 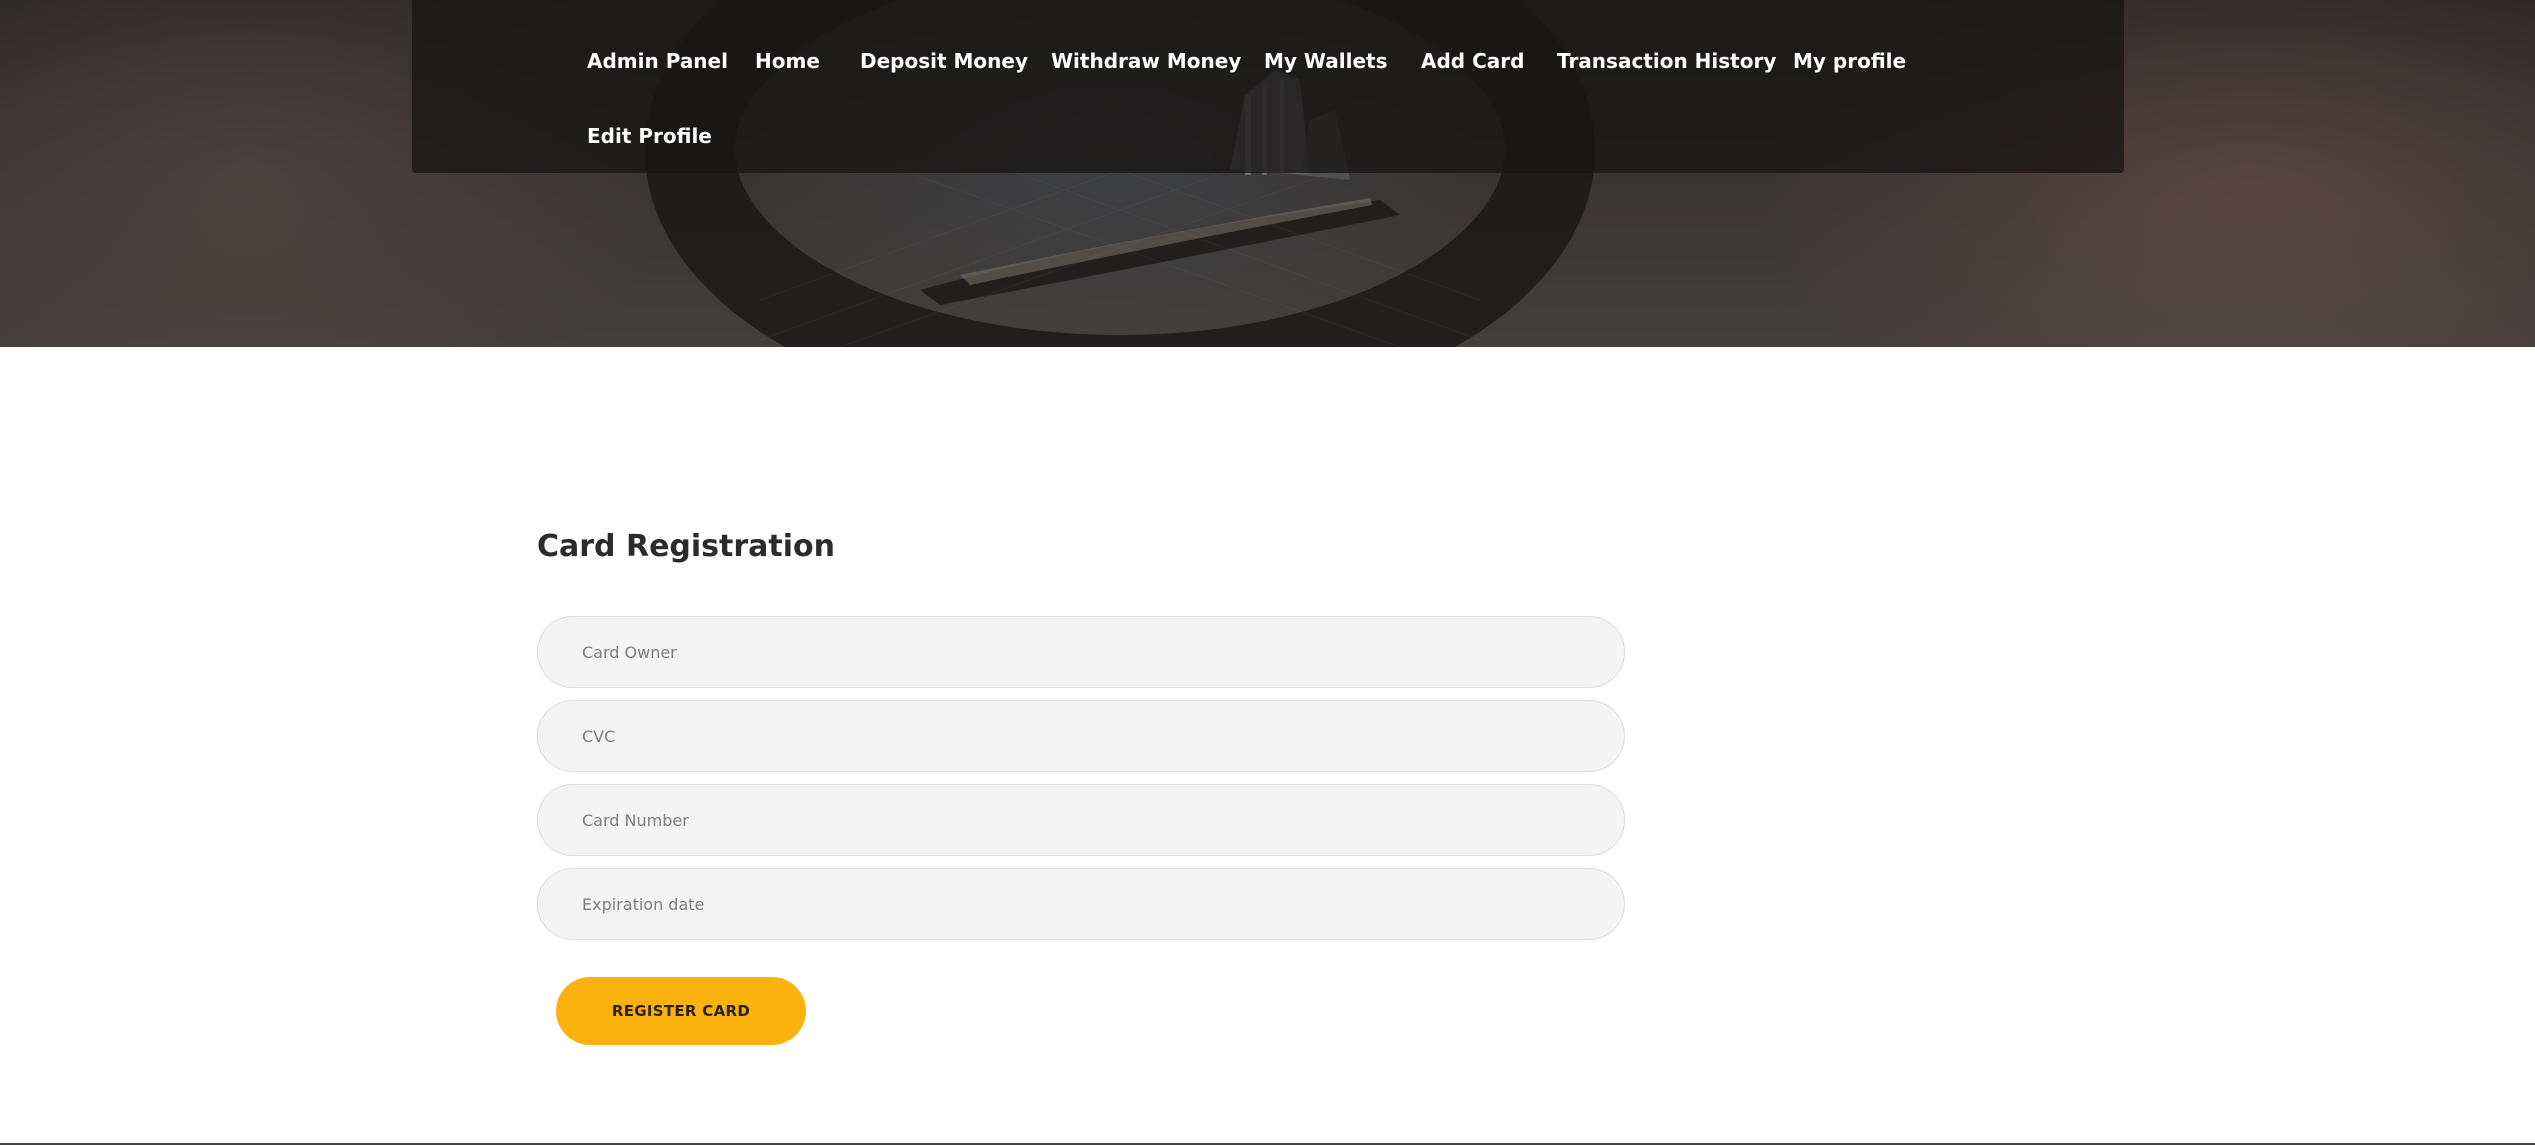 I want to click on nav-item-edit-profile: Edit Profile, so click(x=649, y=136).